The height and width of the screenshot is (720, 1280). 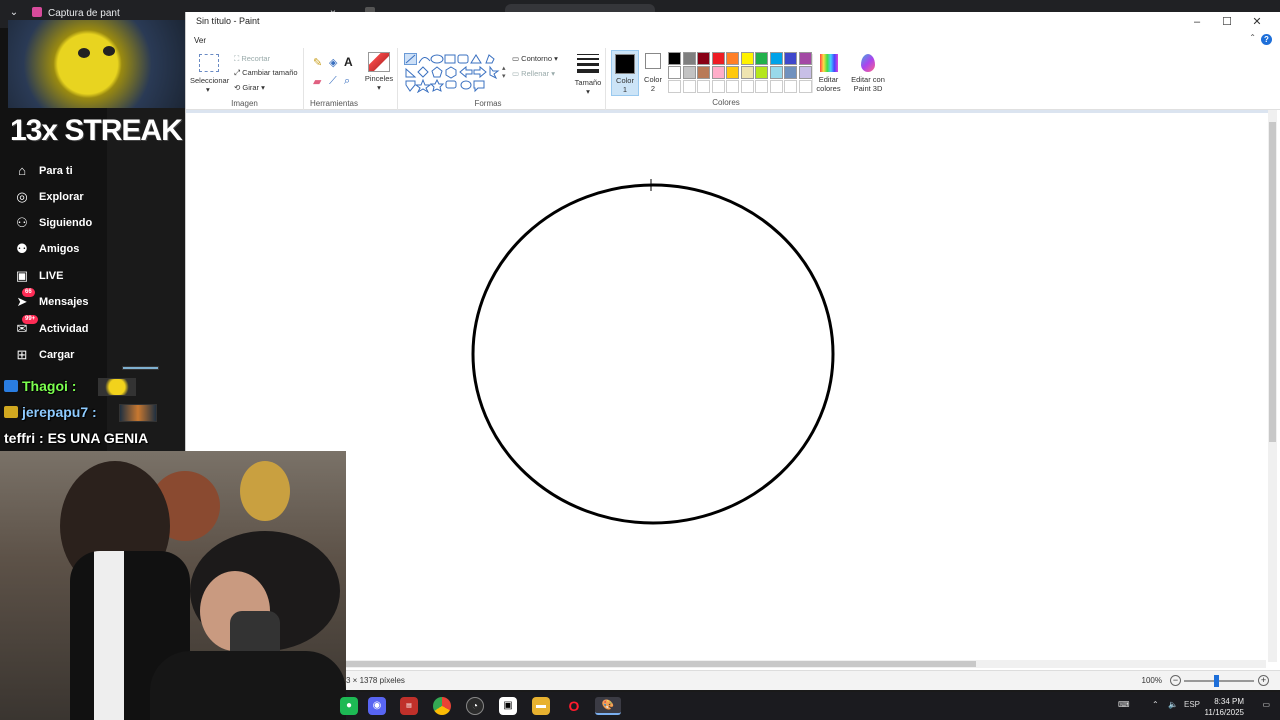 What do you see at coordinates (1216, 681) in the screenshot?
I see `zoom-slider-knob` at bounding box center [1216, 681].